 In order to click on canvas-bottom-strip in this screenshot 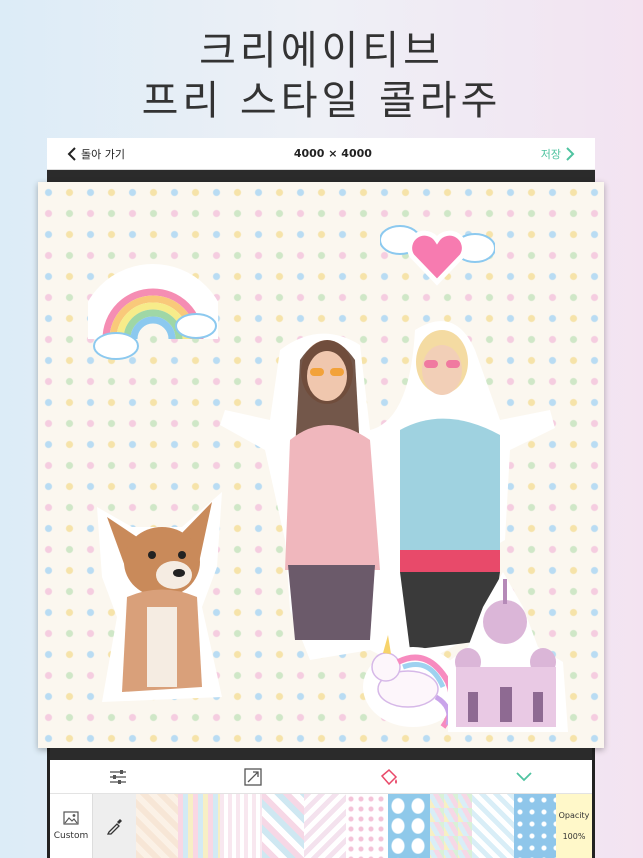, I will do `click(321, 754)`.